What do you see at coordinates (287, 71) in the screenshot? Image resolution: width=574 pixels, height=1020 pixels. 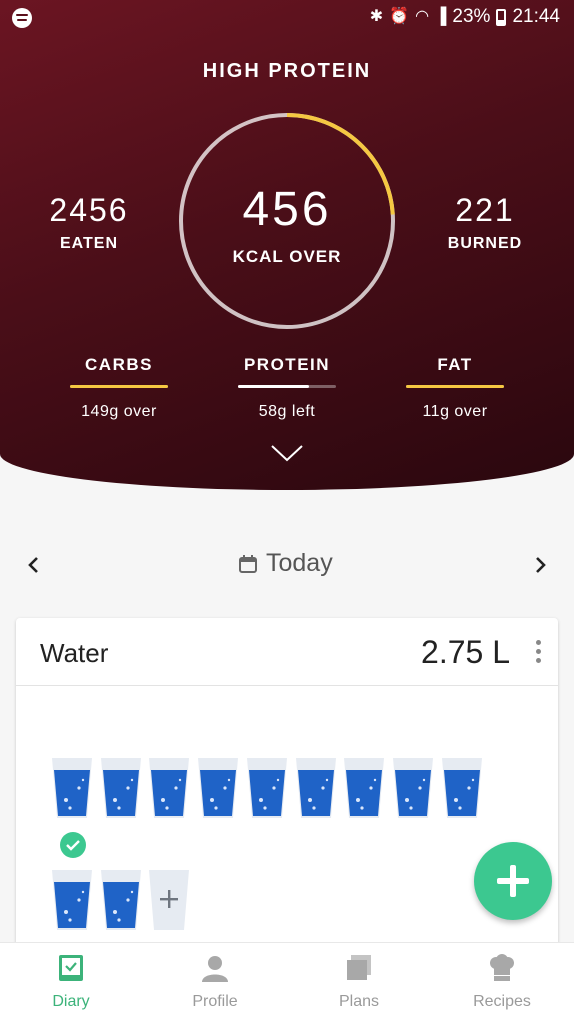 I see `plan-title: HIGH PROTEIN` at bounding box center [287, 71].